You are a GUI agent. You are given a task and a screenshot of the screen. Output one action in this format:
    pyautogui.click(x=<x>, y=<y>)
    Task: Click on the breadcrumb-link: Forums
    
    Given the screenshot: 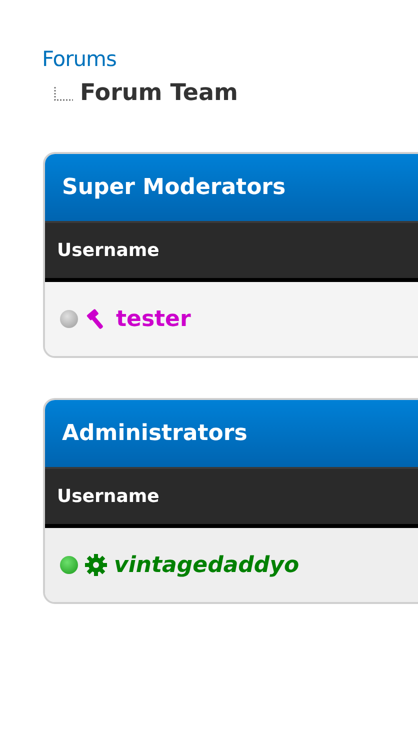 What is the action you would take?
    pyautogui.click(x=79, y=59)
    